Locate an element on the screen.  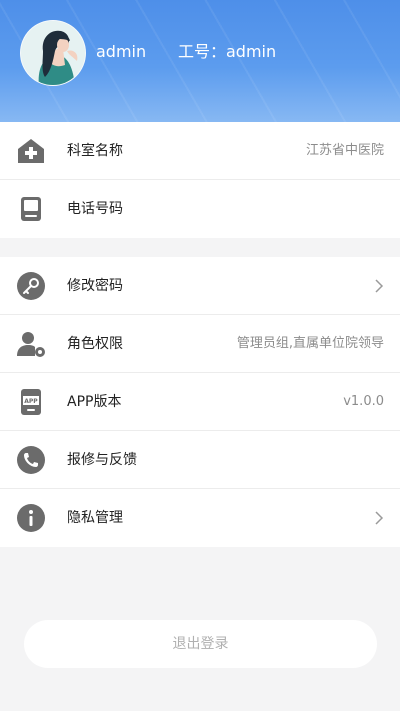
logout-button: 退出登录 is located at coordinates (200, 644).